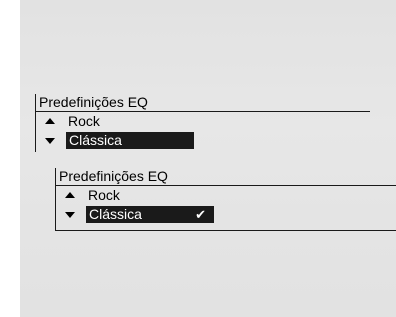 The image size is (396, 317). Describe the element at coordinates (150, 214) in the screenshot. I see `selected-item-highlight: Clássica ✔` at that location.